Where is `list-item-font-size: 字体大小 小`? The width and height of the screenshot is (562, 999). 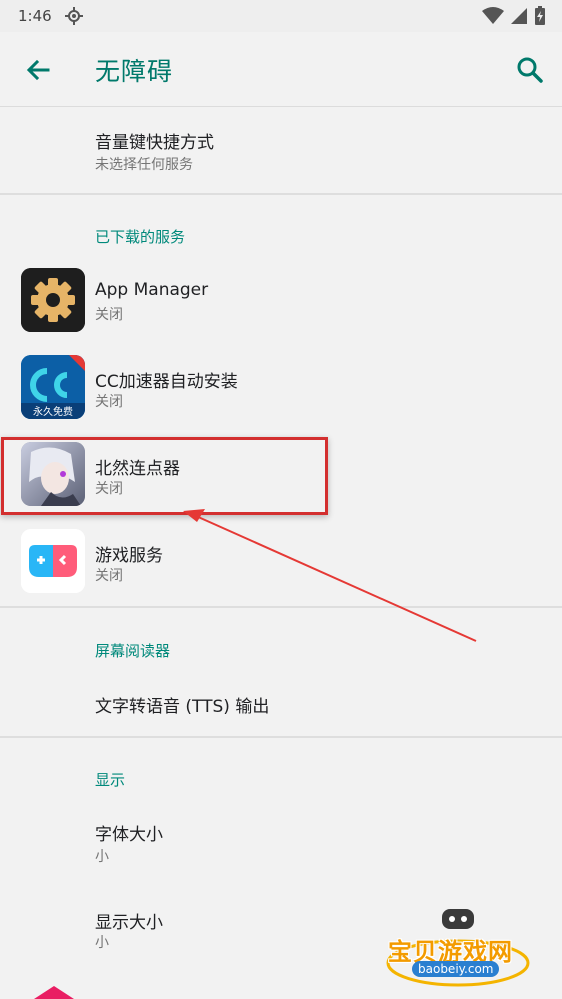
list-item-font-size: 字体大小 小 is located at coordinates (281, 844).